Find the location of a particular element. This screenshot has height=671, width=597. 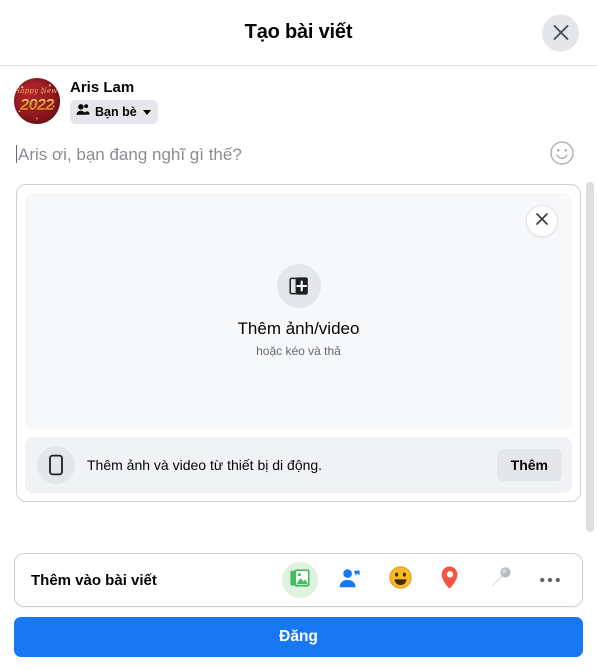

add-to-post-label: Thêm vào bài viết is located at coordinates (94, 580).